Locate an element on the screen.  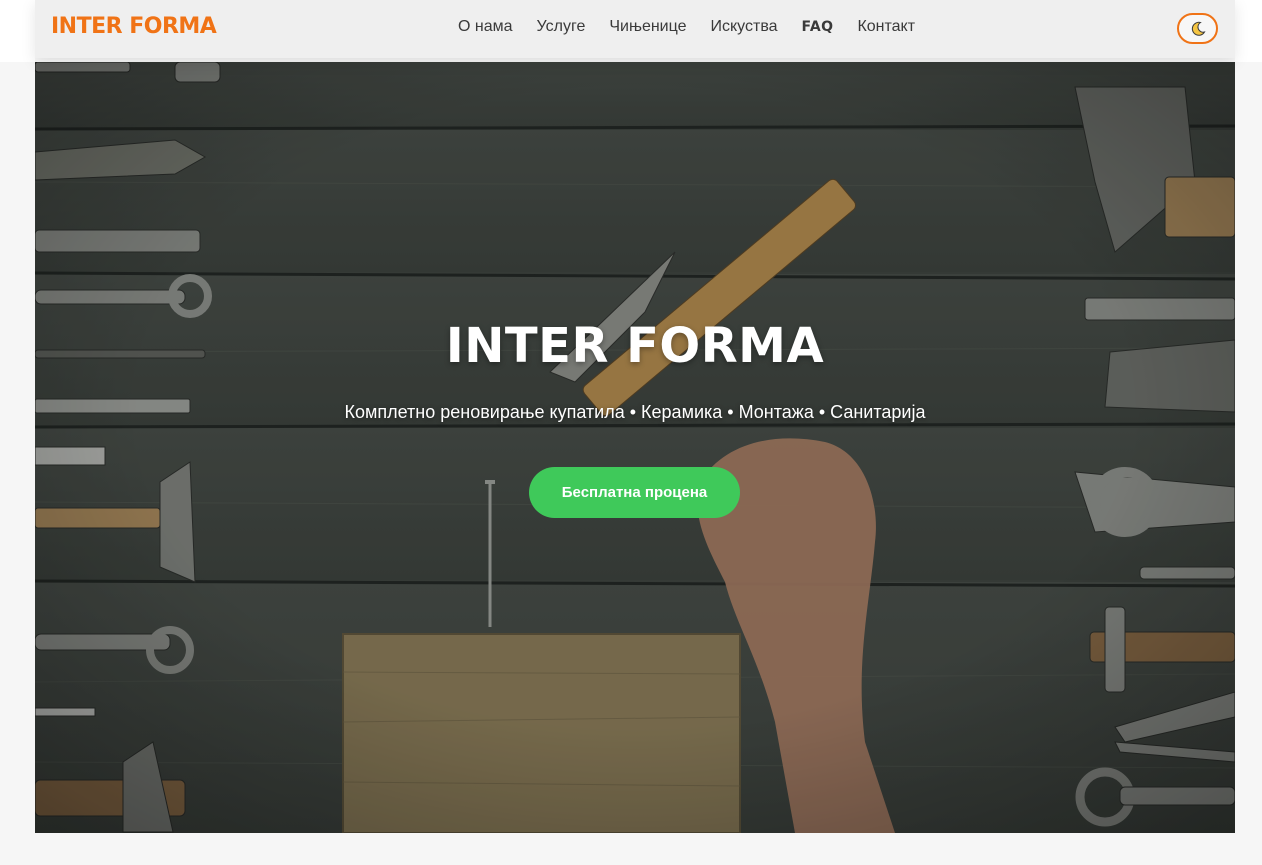
logo: INTER FORMA is located at coordinates (134, 26).